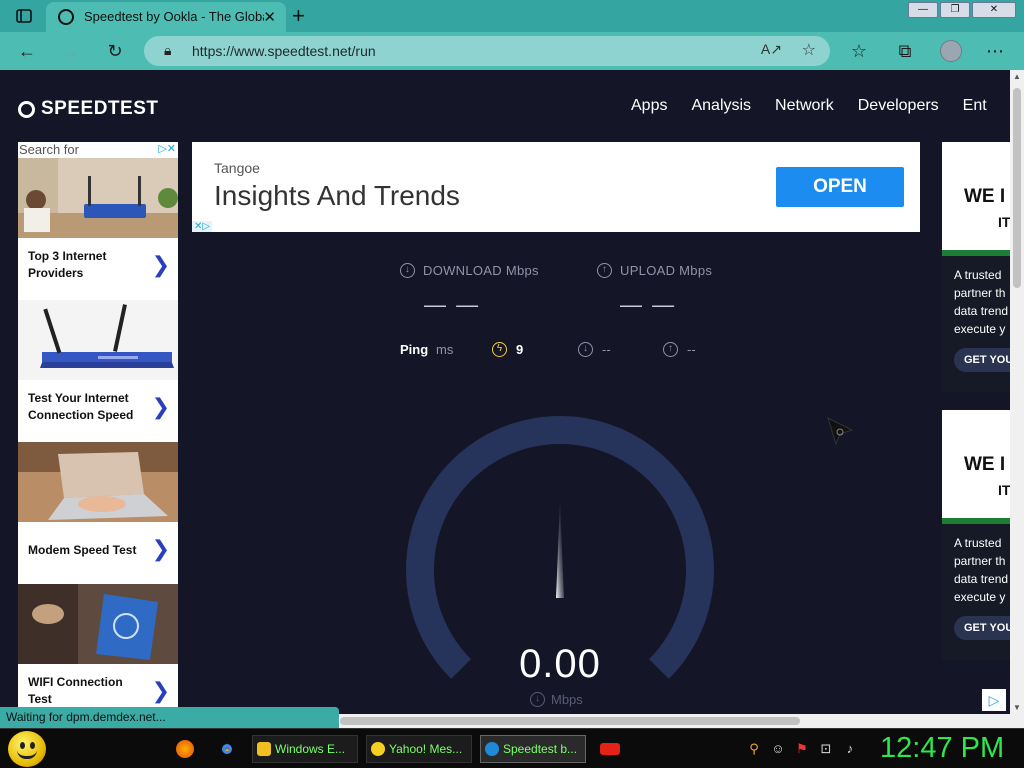 The height and width of the screenshot is (768, 1024). I want to click on left-ad-column: Search for ▷✕ Top 3 Internet Providers ❯, so click(98, 427).